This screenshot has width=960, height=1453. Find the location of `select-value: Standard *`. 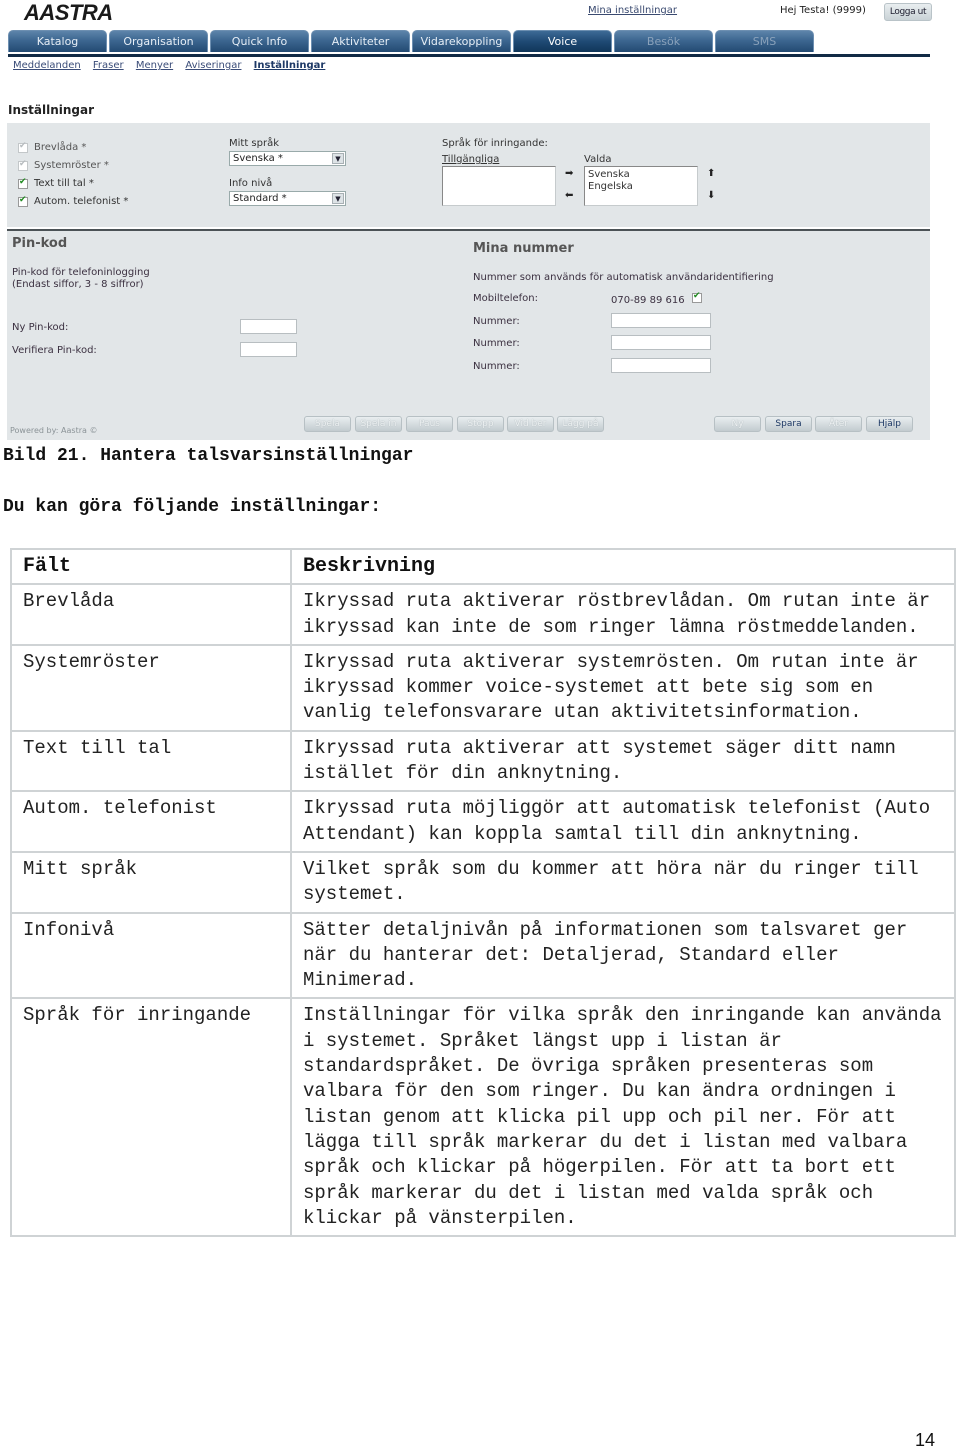

select-value: Standard * is located at coordinates (260, 198).